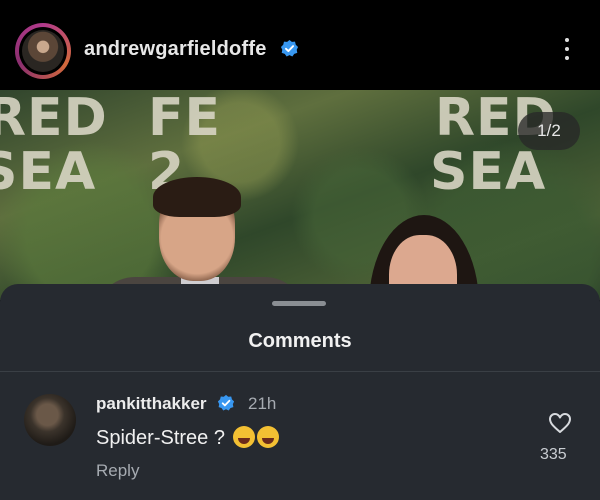 The image size is (600, 500). Describe the element at coordinates (299, 303) in the screenshot. I see `sheet-drag-handle` at that location.